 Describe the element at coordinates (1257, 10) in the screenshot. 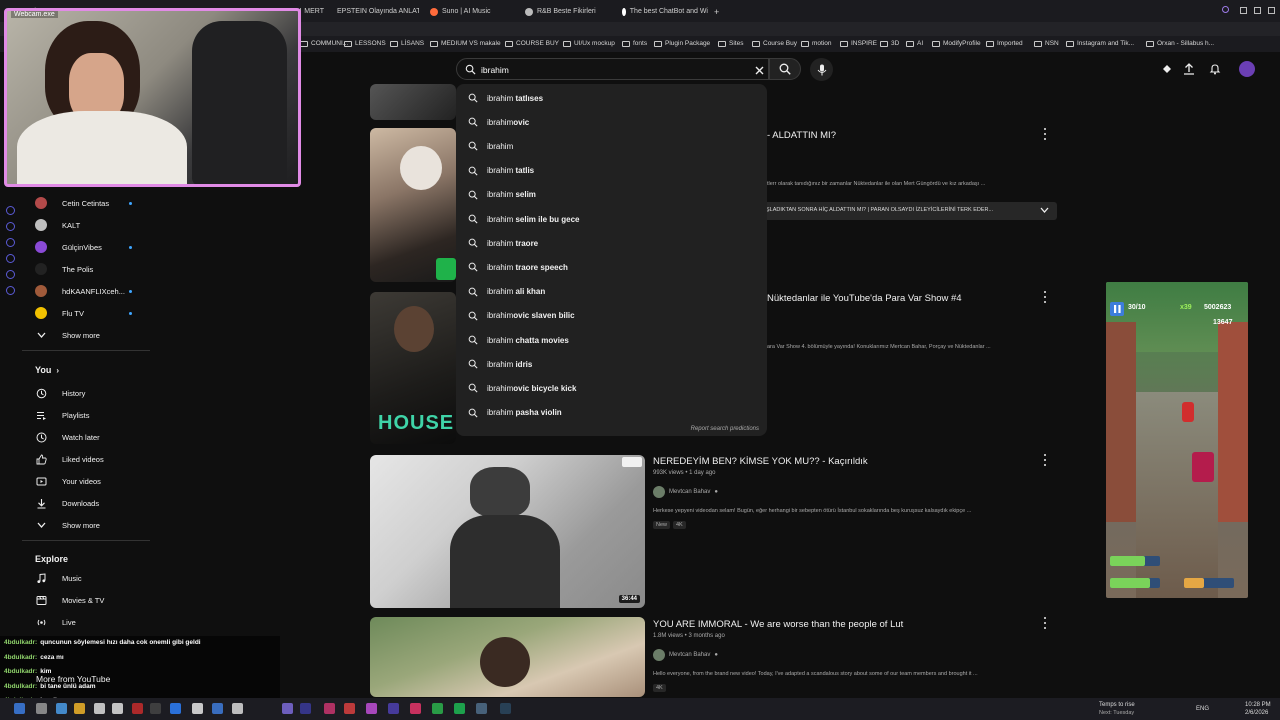

I see `maximize-icon` at that location.